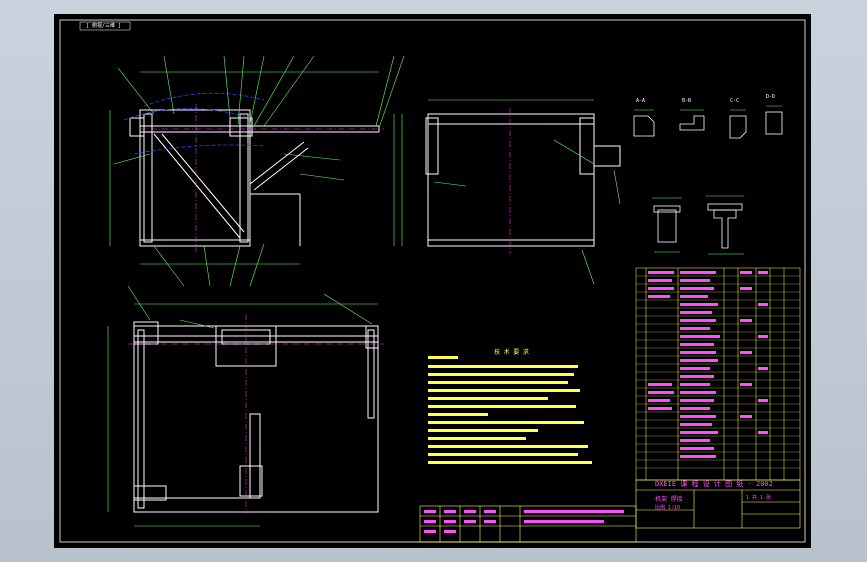  What do you see at coordinates (708, 180) in the screenshot?
I see `section-details` at bounding box center [708, 180].